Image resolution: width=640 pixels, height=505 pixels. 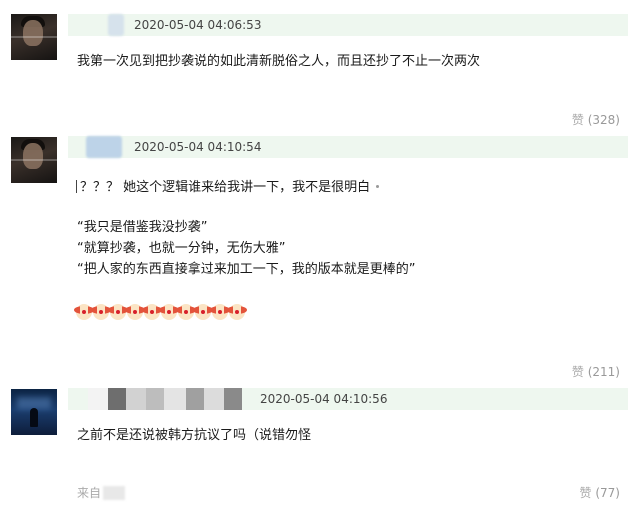 I want to click on text-cursor, so click(x=76, y=186).